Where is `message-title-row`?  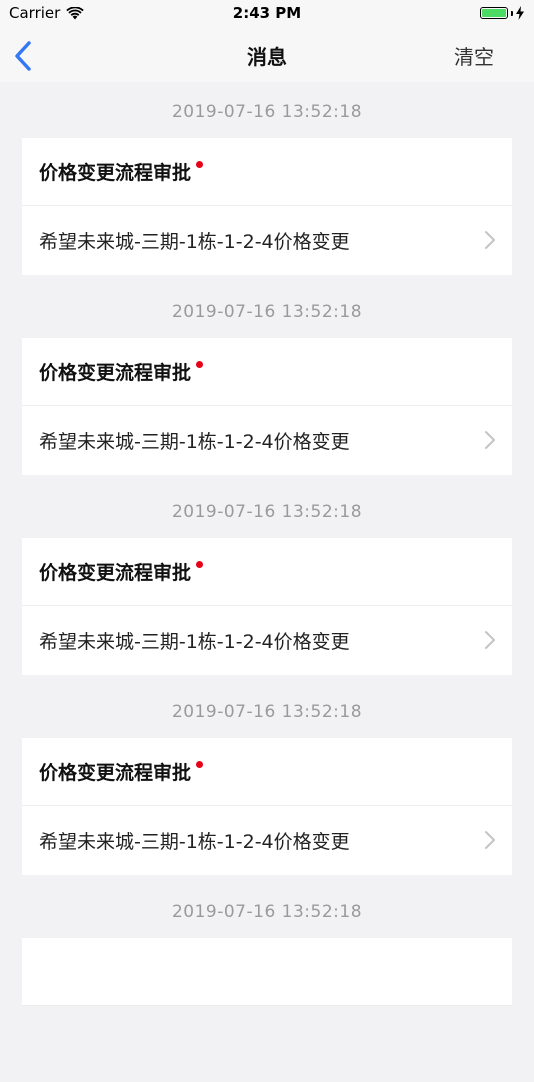
message-title-row is located at coordinates (267, 972).